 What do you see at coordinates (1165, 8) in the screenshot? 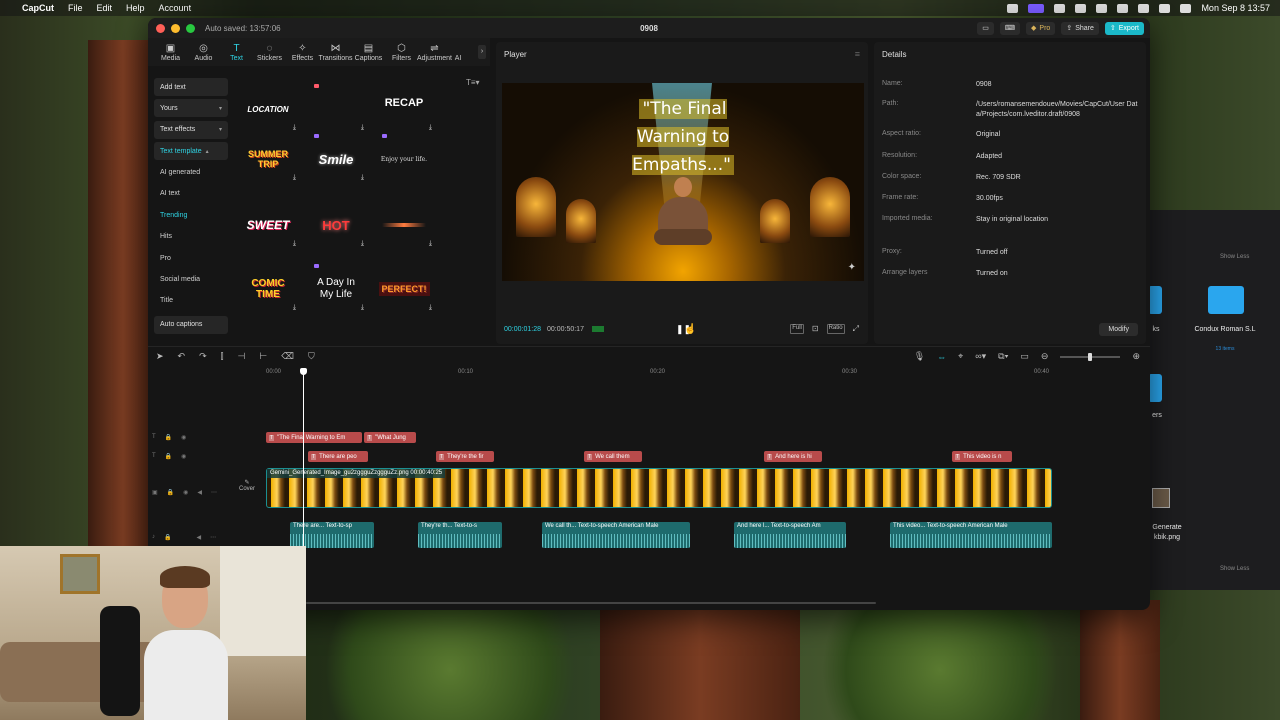
I see `battery-icon` at bounding box center [1165, 8].